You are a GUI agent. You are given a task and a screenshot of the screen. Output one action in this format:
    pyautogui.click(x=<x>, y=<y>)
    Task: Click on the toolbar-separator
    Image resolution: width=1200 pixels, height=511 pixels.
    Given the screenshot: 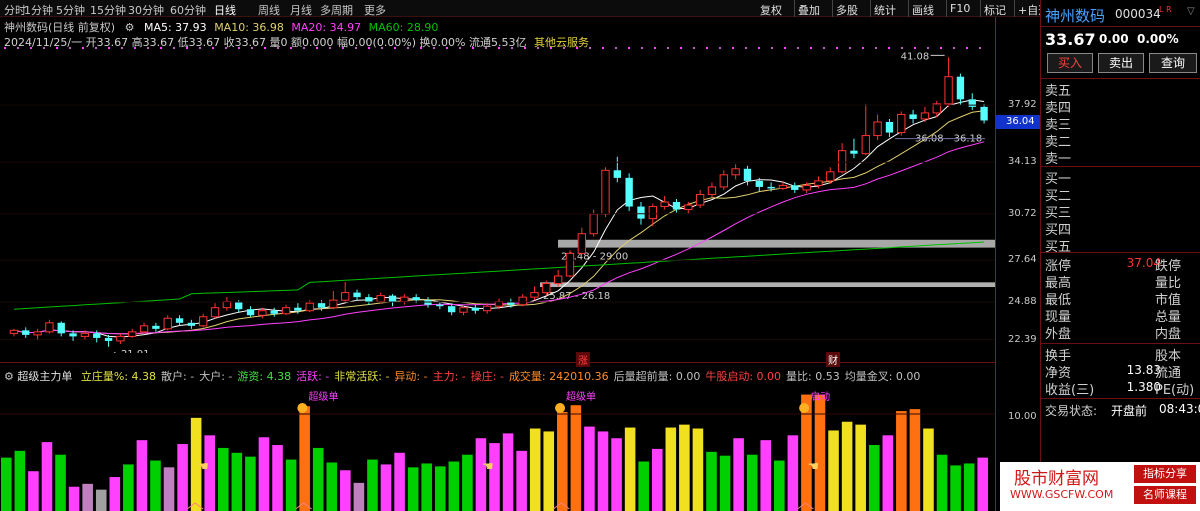 What is the action you would take?
    pyautogui.click(x=870, y=8)
    